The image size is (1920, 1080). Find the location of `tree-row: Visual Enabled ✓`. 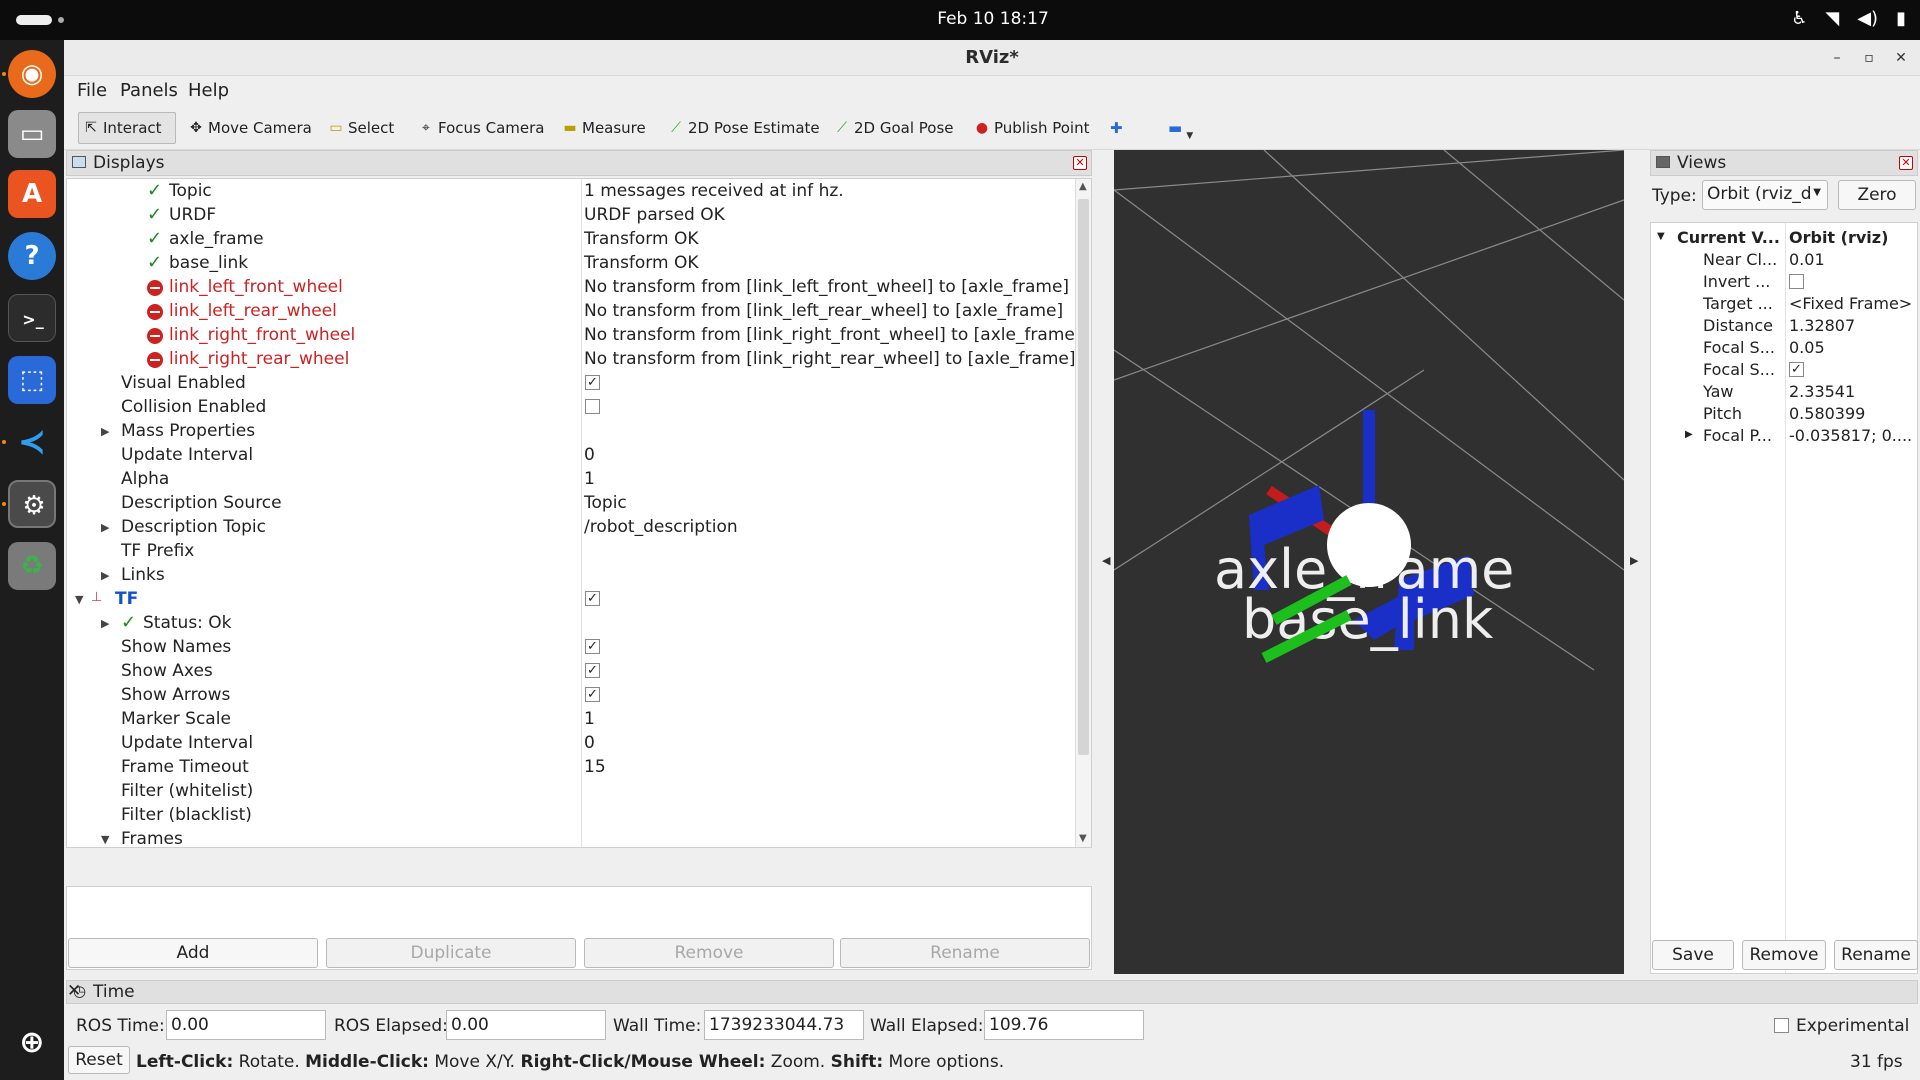

tree-row: Visual Enabled ✓ is located at coordinates (571, 383).